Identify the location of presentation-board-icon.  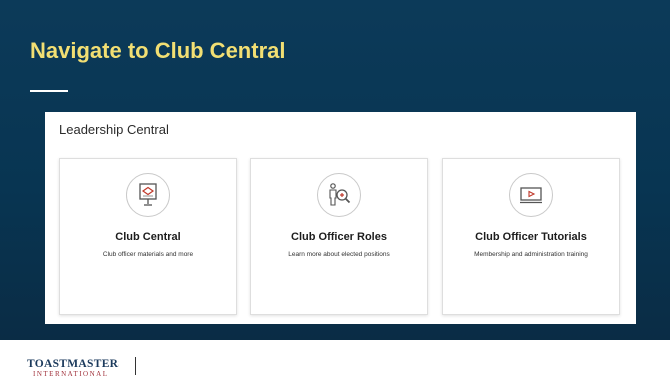
(148, 195).